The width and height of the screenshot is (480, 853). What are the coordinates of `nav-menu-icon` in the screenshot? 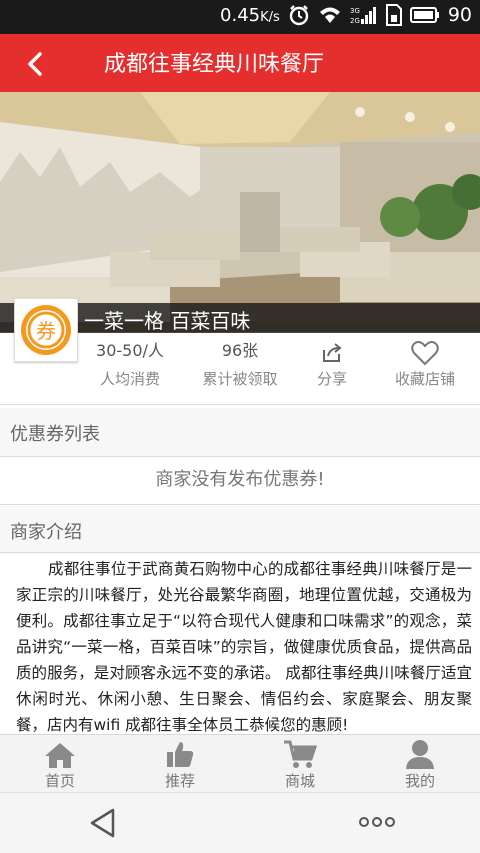 It's located at (377, 822).